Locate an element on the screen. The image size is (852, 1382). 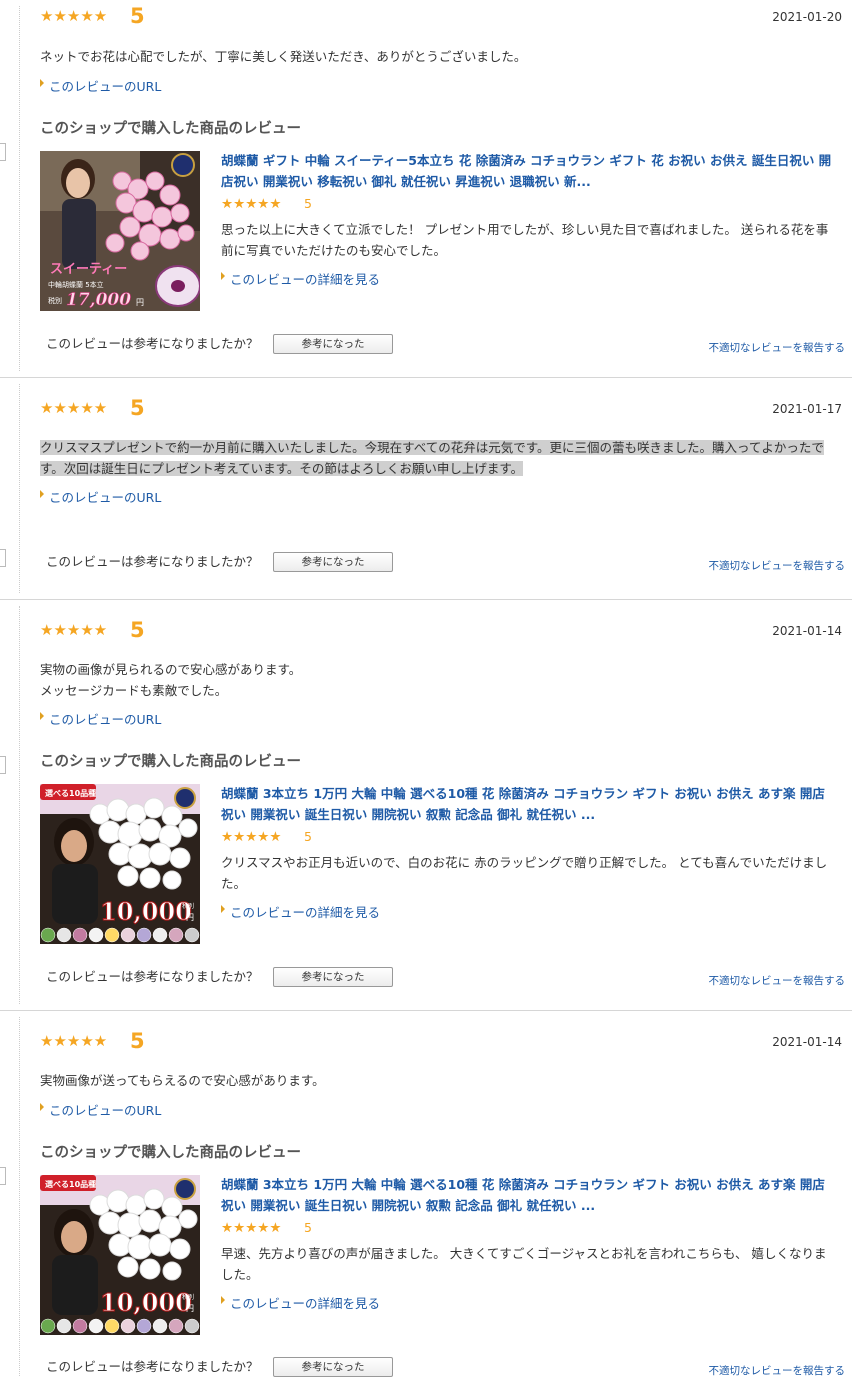
image-caption-name: スイーティー is located at coordinates (88, 269).